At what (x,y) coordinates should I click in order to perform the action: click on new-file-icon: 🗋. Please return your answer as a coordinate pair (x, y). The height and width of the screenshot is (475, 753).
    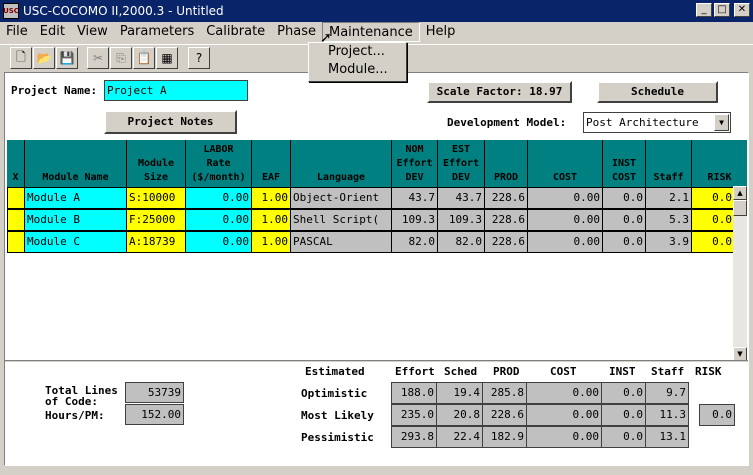
    Looking at the image, I should click on (21, 58).